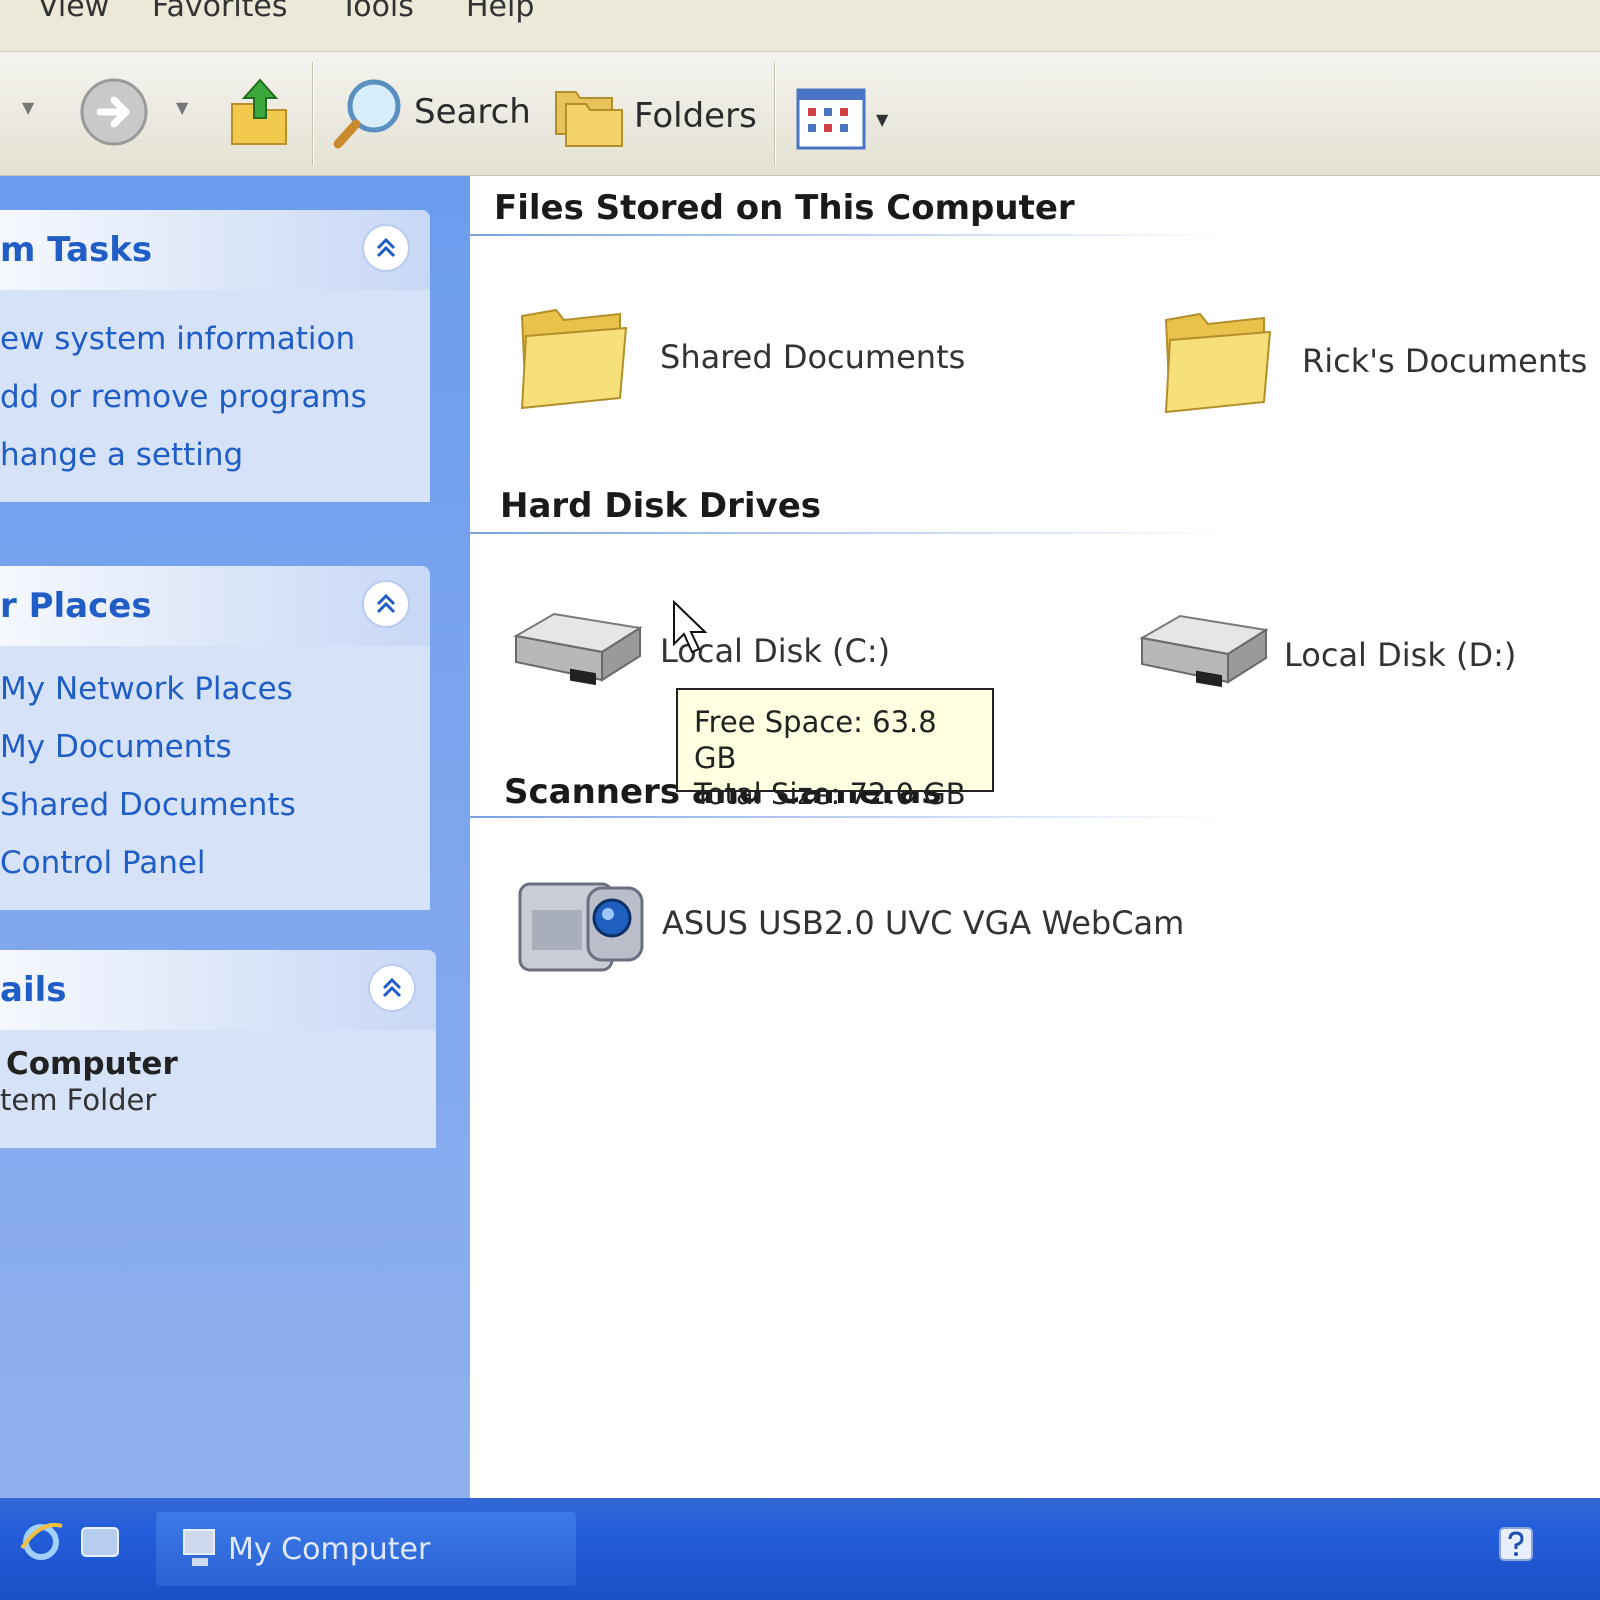 This screenshot has width=1600, height=1600. Describe the element at coordinates (215, 339) in the screenshot. I see `view-system-information-link: ew system information` at that location.